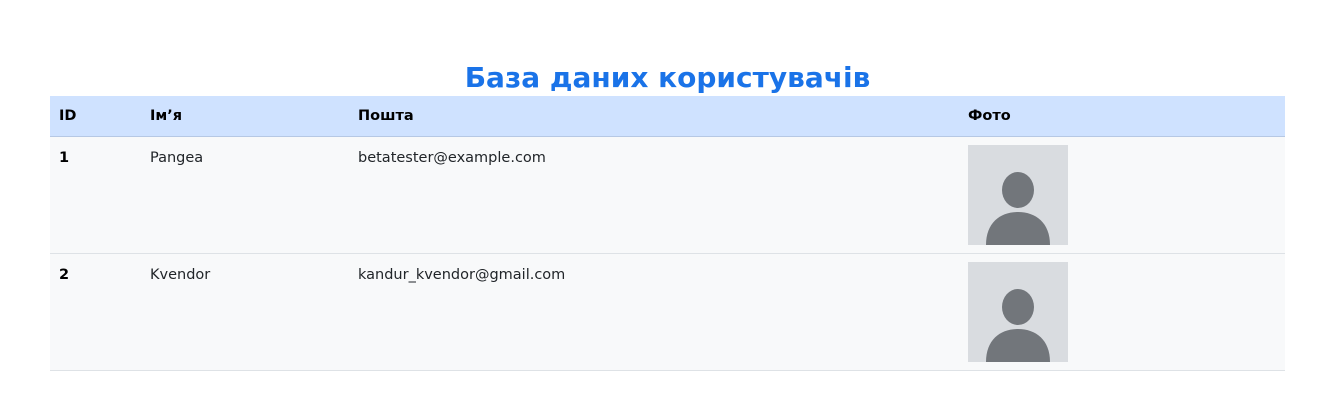 This screenshot has width=1328, height=405. I want to click on user-email-cell: betatester@example.com, so click(654, 195).